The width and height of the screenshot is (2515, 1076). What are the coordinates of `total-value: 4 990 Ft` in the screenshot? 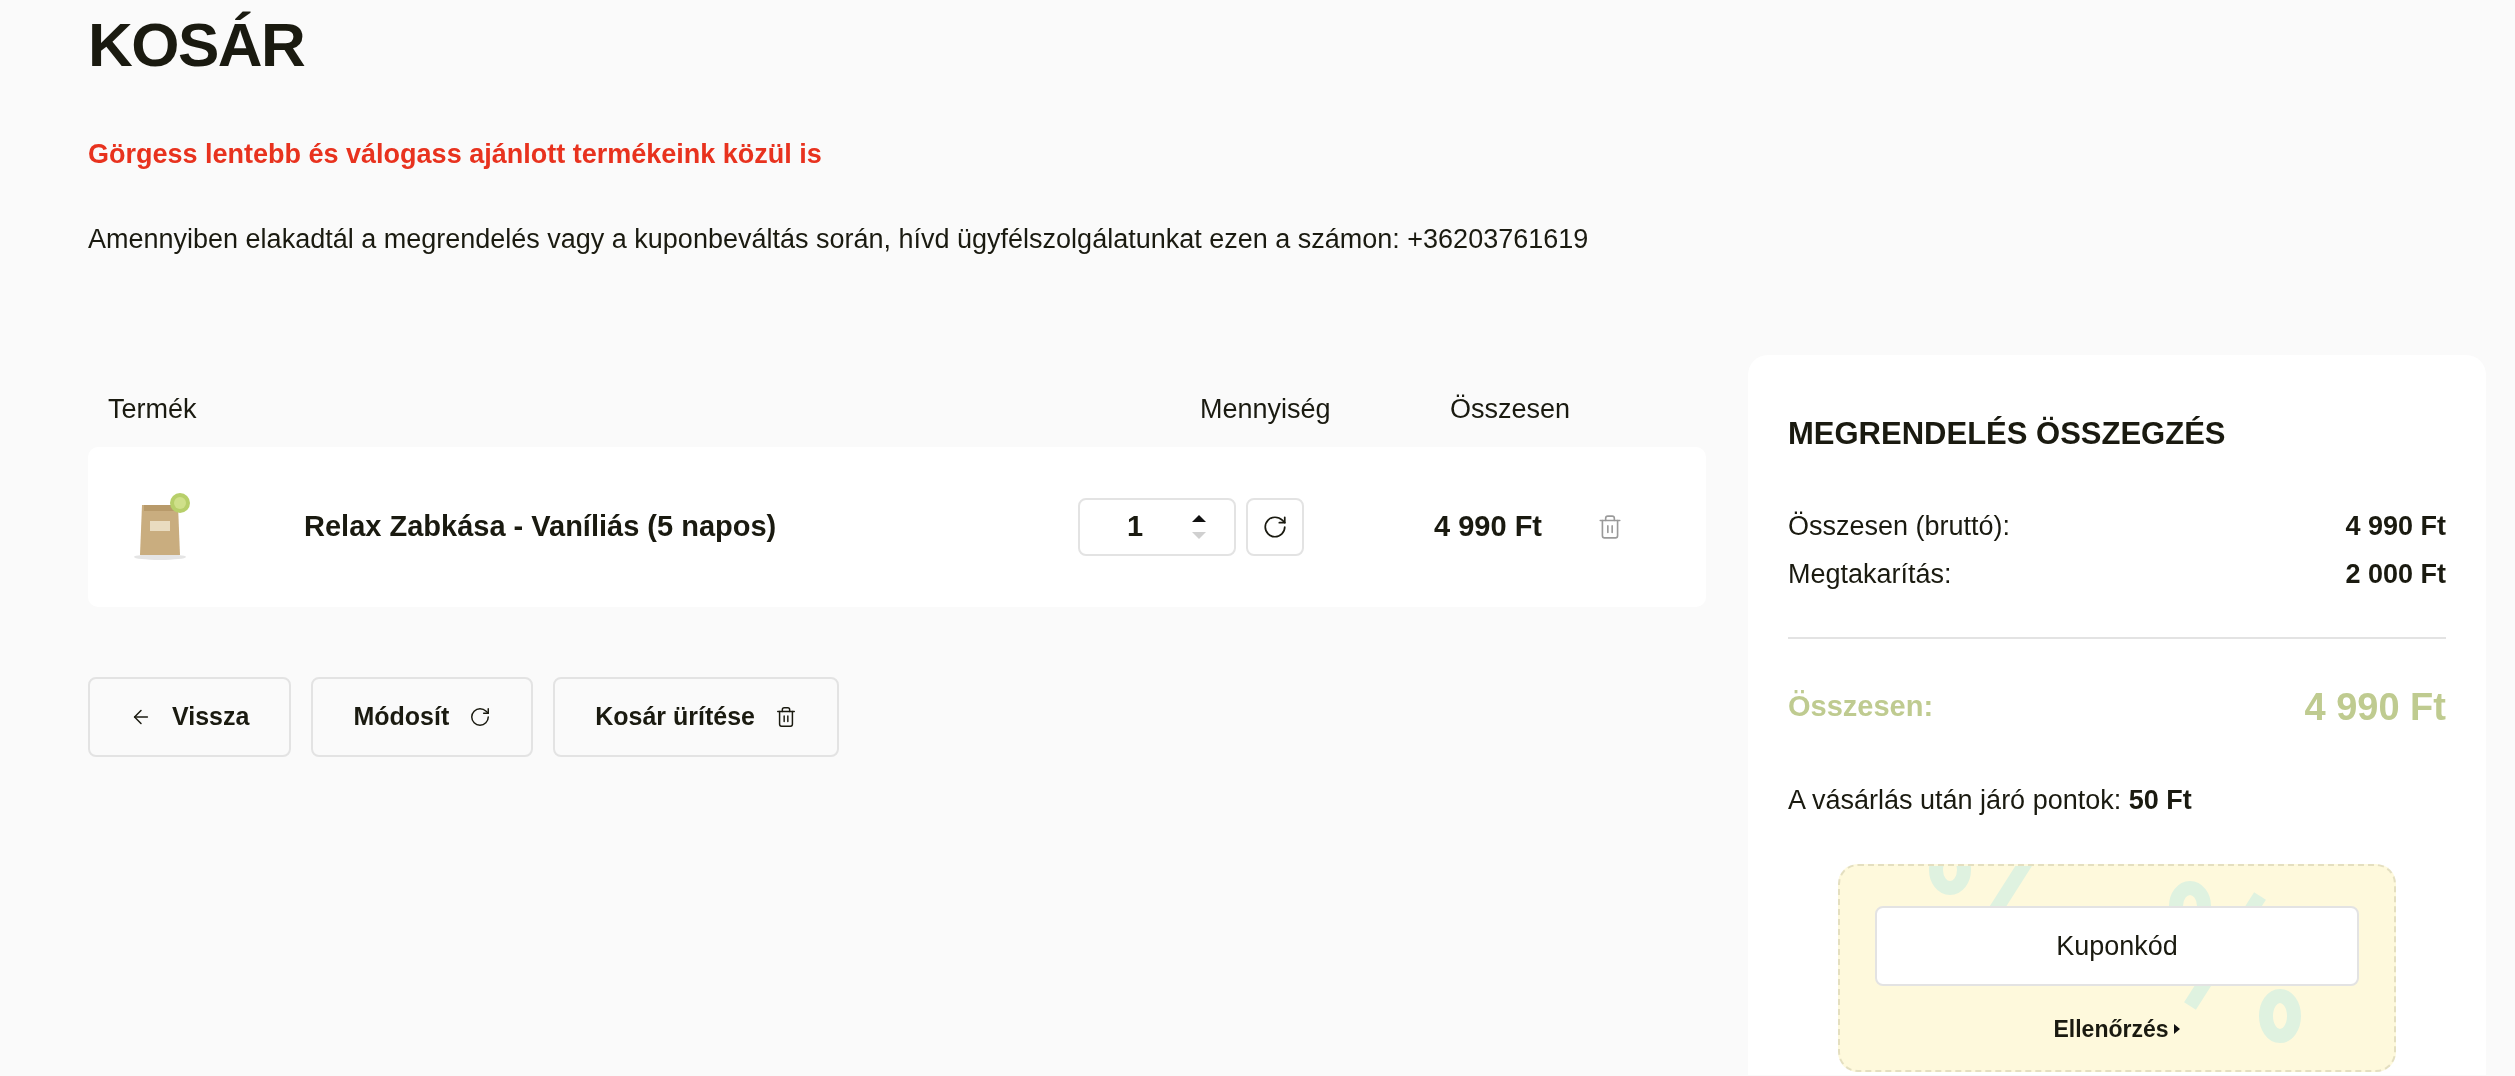 It's located at (2375, 707).